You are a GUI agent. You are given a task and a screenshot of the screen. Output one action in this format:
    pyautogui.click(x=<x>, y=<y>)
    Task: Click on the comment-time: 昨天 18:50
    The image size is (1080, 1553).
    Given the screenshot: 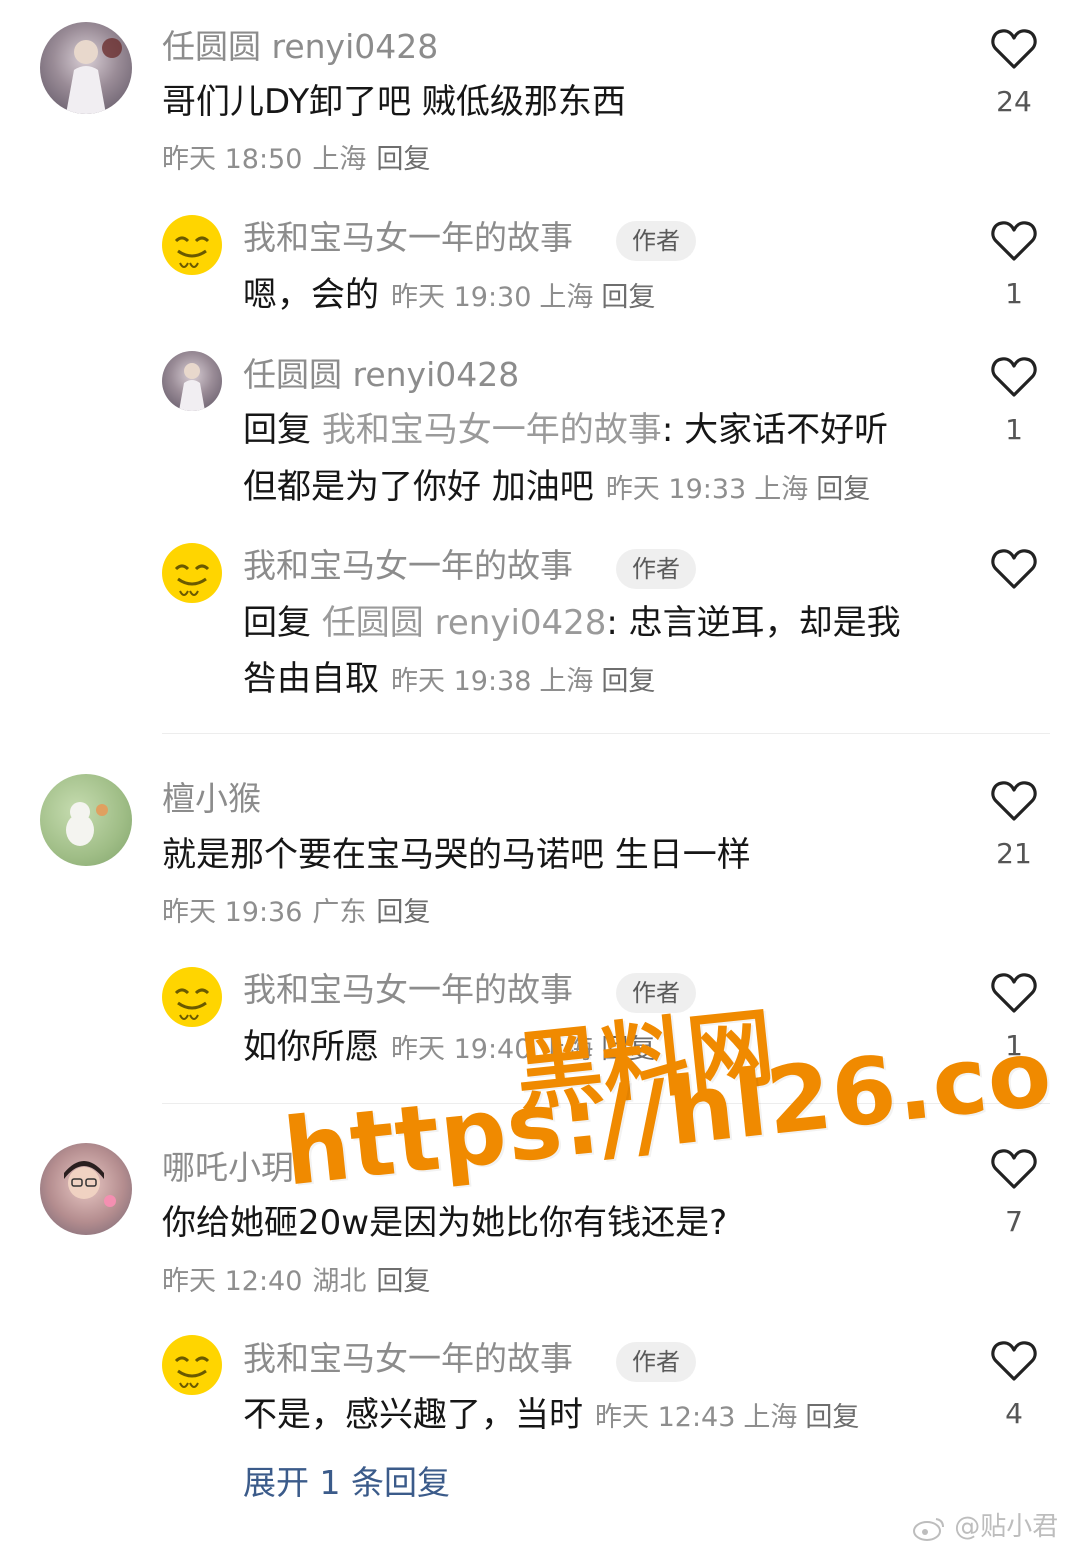 What is the action you would take?
    pyautogui.click(x=232, y=159)
    